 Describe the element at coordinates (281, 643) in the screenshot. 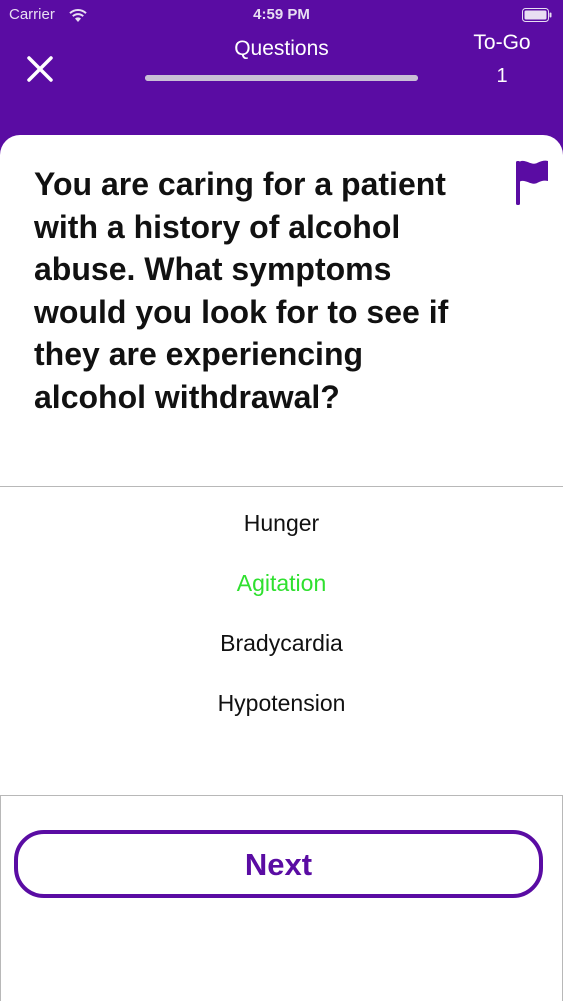

I see `answer-option: Bradycardia` at that location.